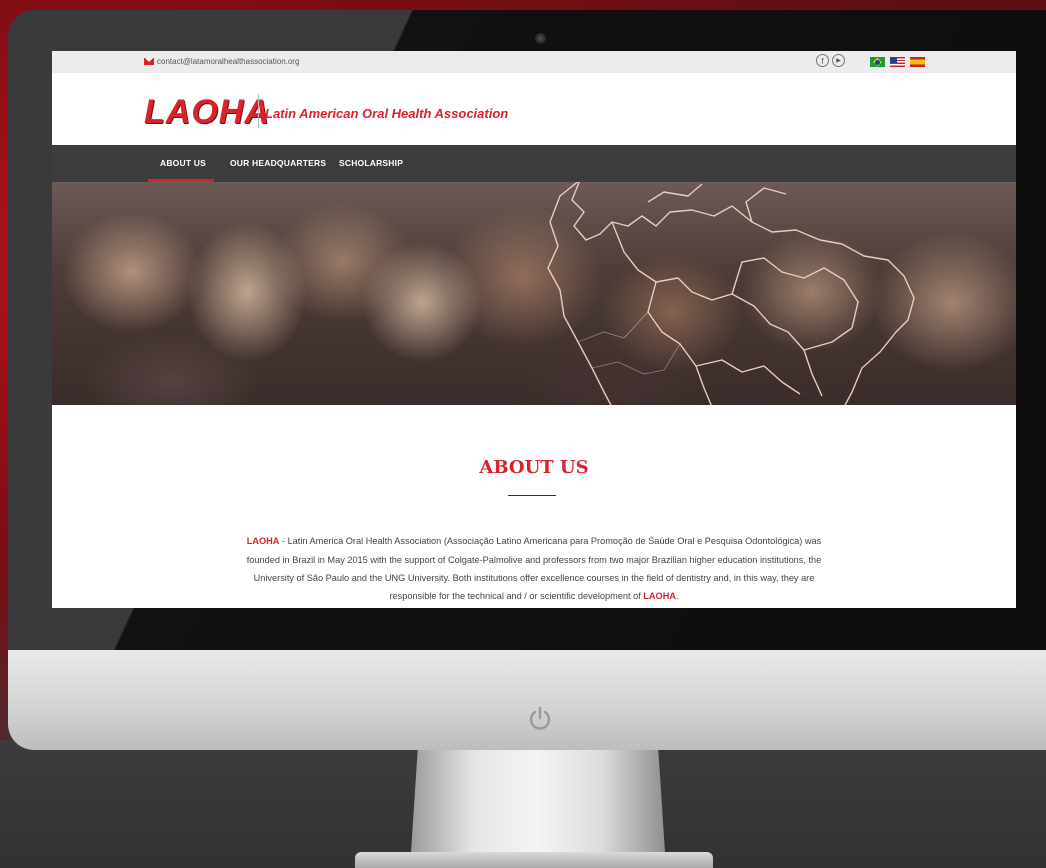 The height and width of the screenshot is (868, 1046). What do you see at coordinates (677, 596) in the screenshot?
I see `about-tail-punct: .` at bounding box center [677, 596].